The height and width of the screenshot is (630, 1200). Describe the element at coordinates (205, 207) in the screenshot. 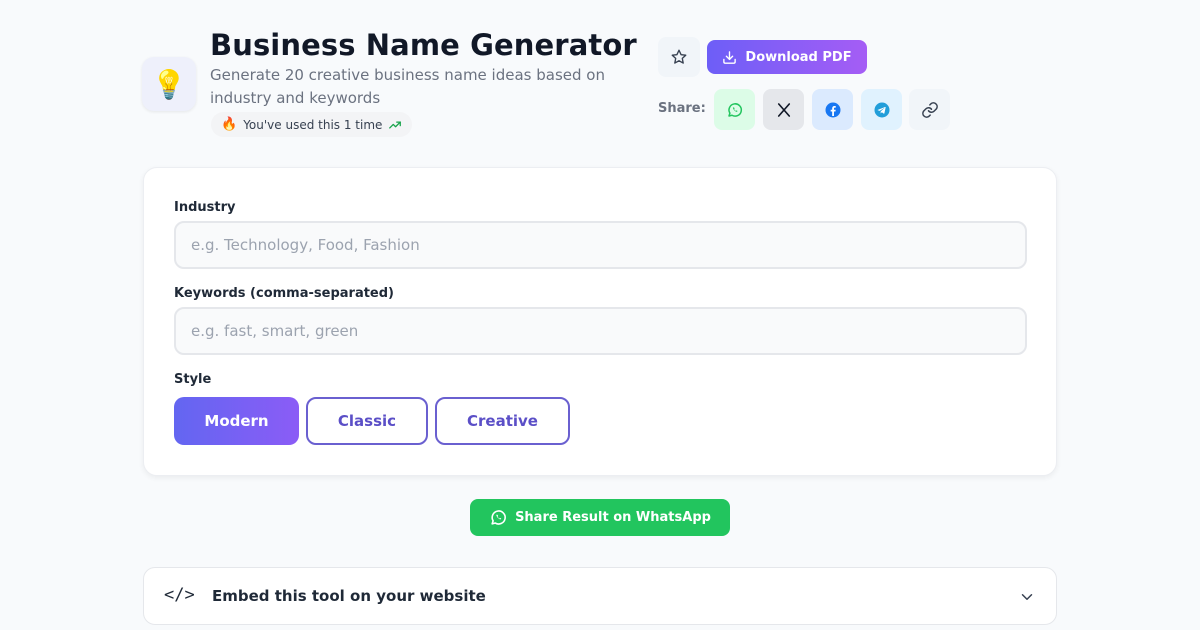

I see `industry-label: Industry` at that location.